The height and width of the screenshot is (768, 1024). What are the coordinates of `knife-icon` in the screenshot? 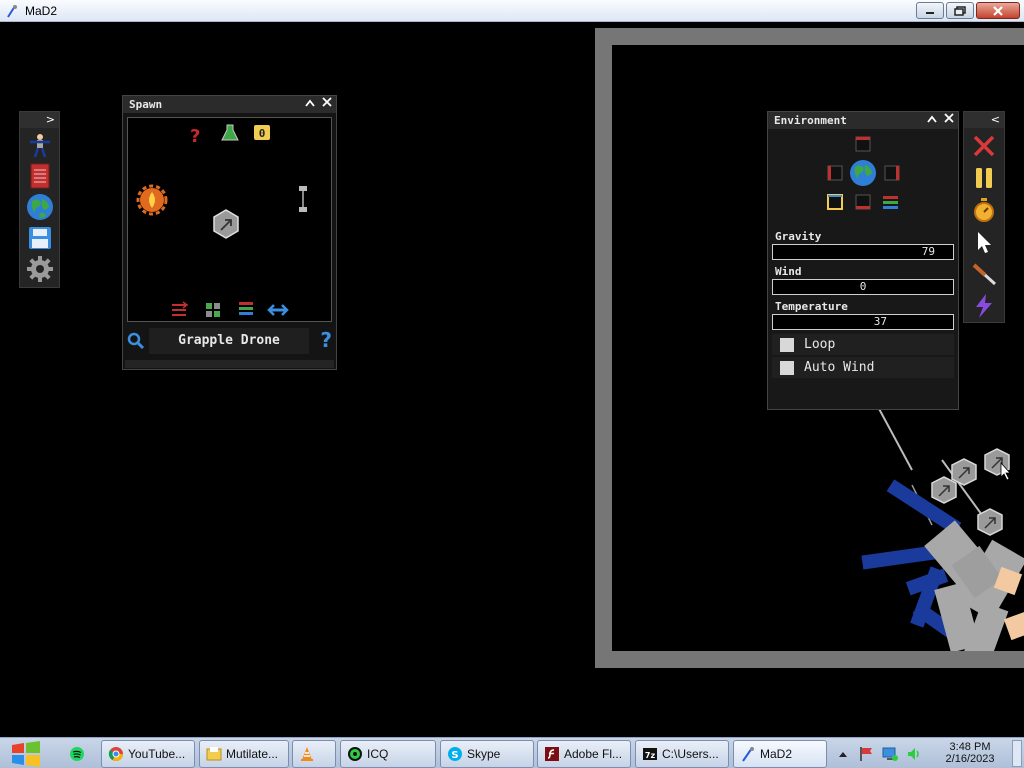 It's located at (984, 274).